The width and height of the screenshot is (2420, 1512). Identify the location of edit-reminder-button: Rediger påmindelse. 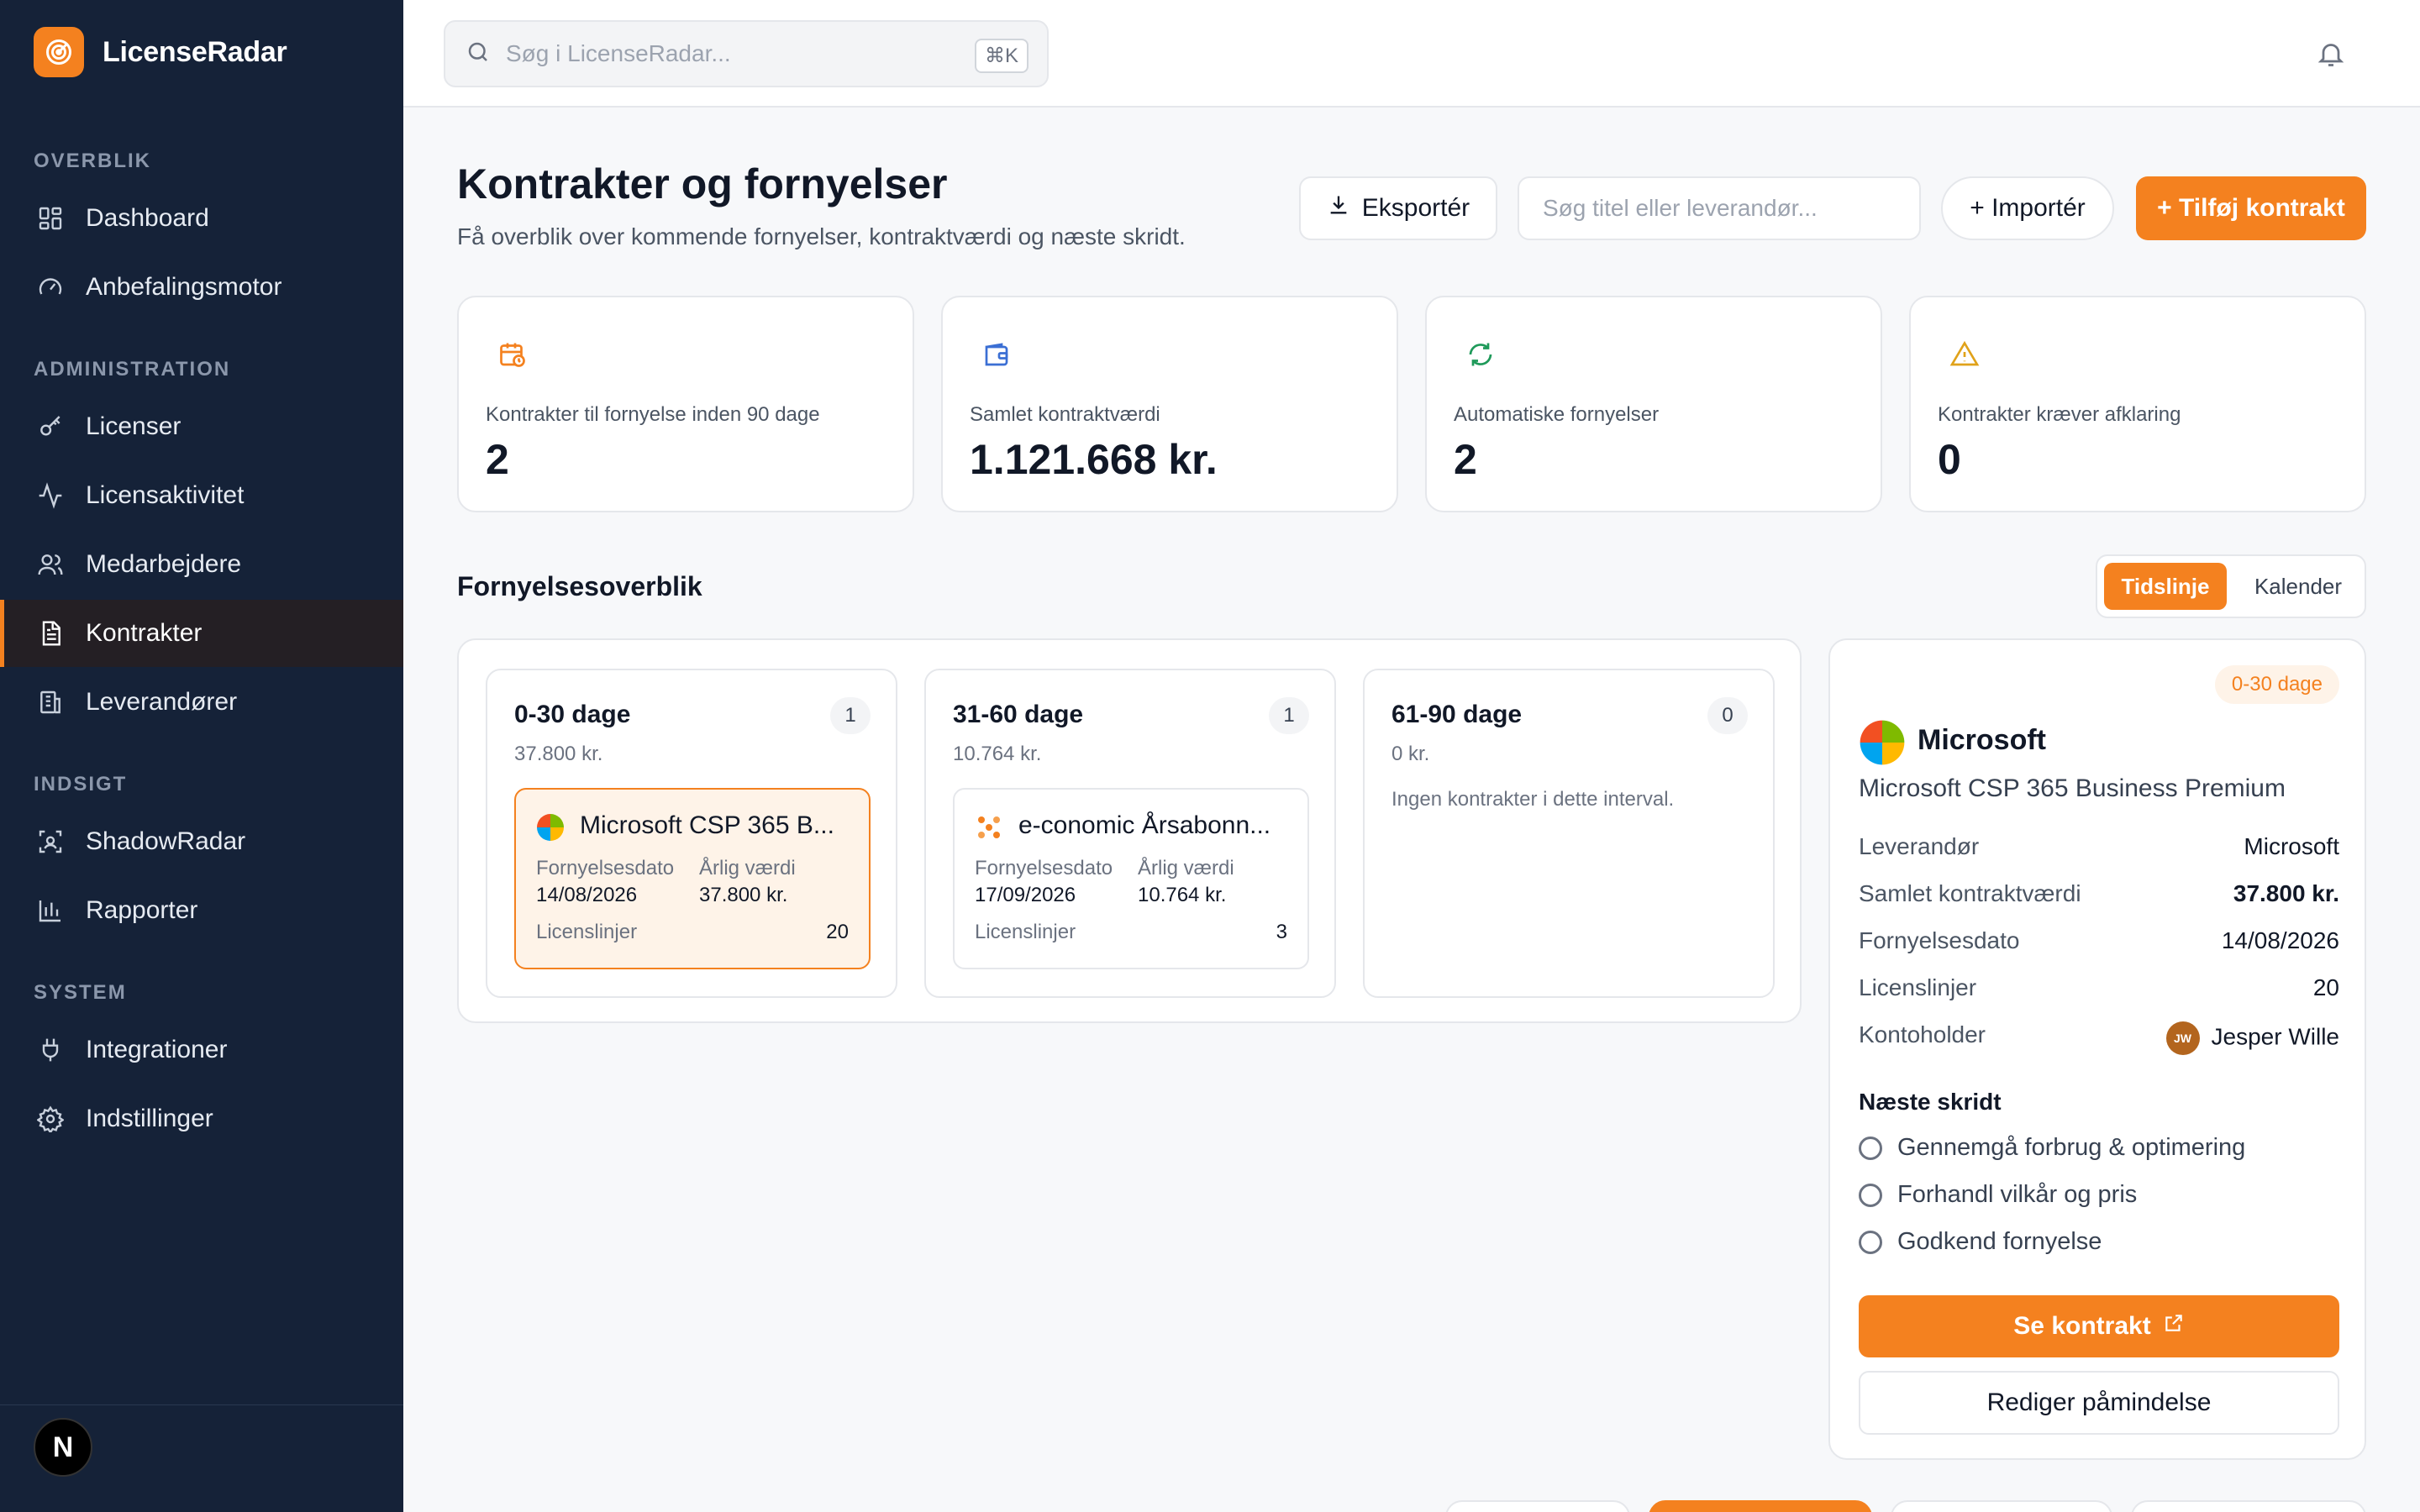
(2099, 1403).